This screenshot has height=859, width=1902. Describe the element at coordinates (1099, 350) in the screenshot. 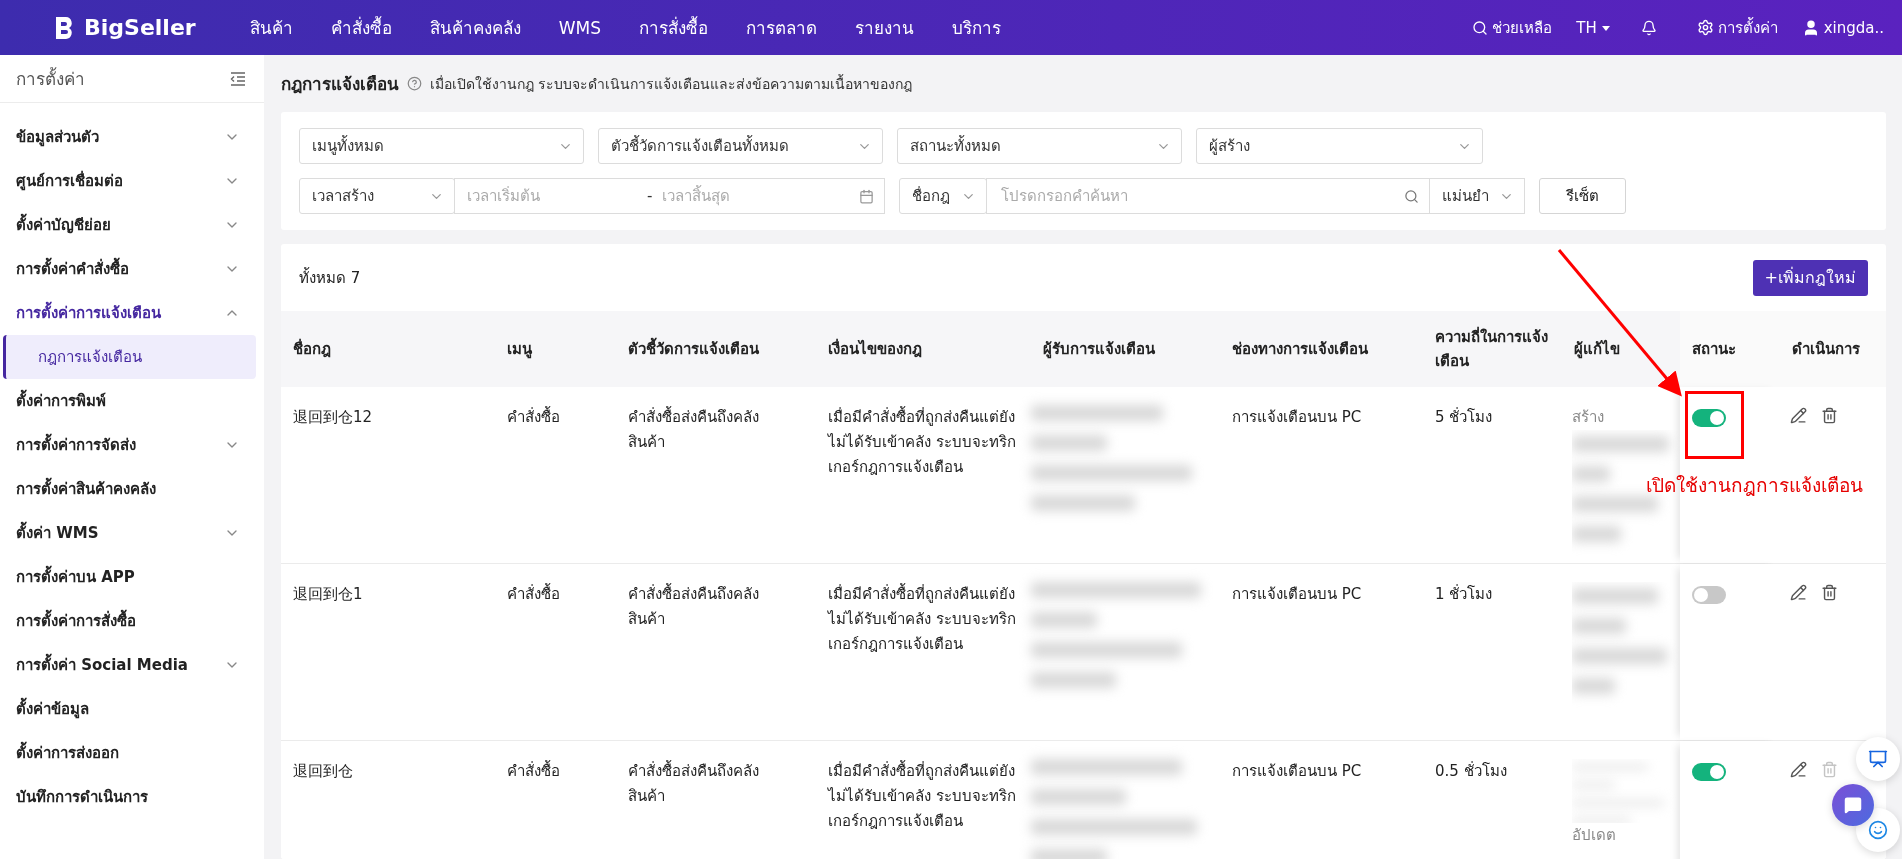

I see `column-header: ผู้รับการแจ้งเตือน` at that location.